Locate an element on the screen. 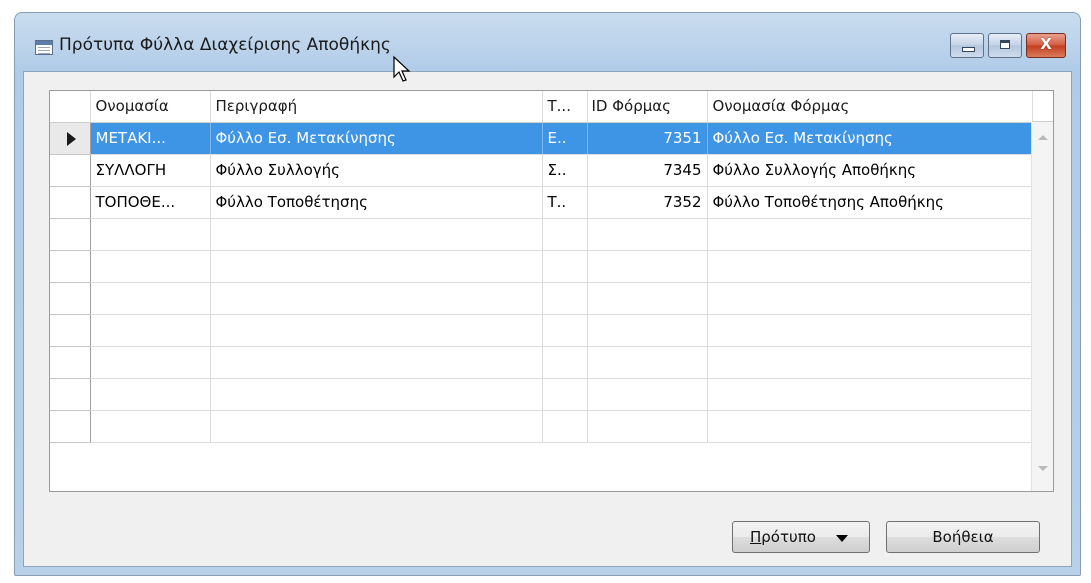  template-button: Πρότυπο is located at coordinates (801, 537).